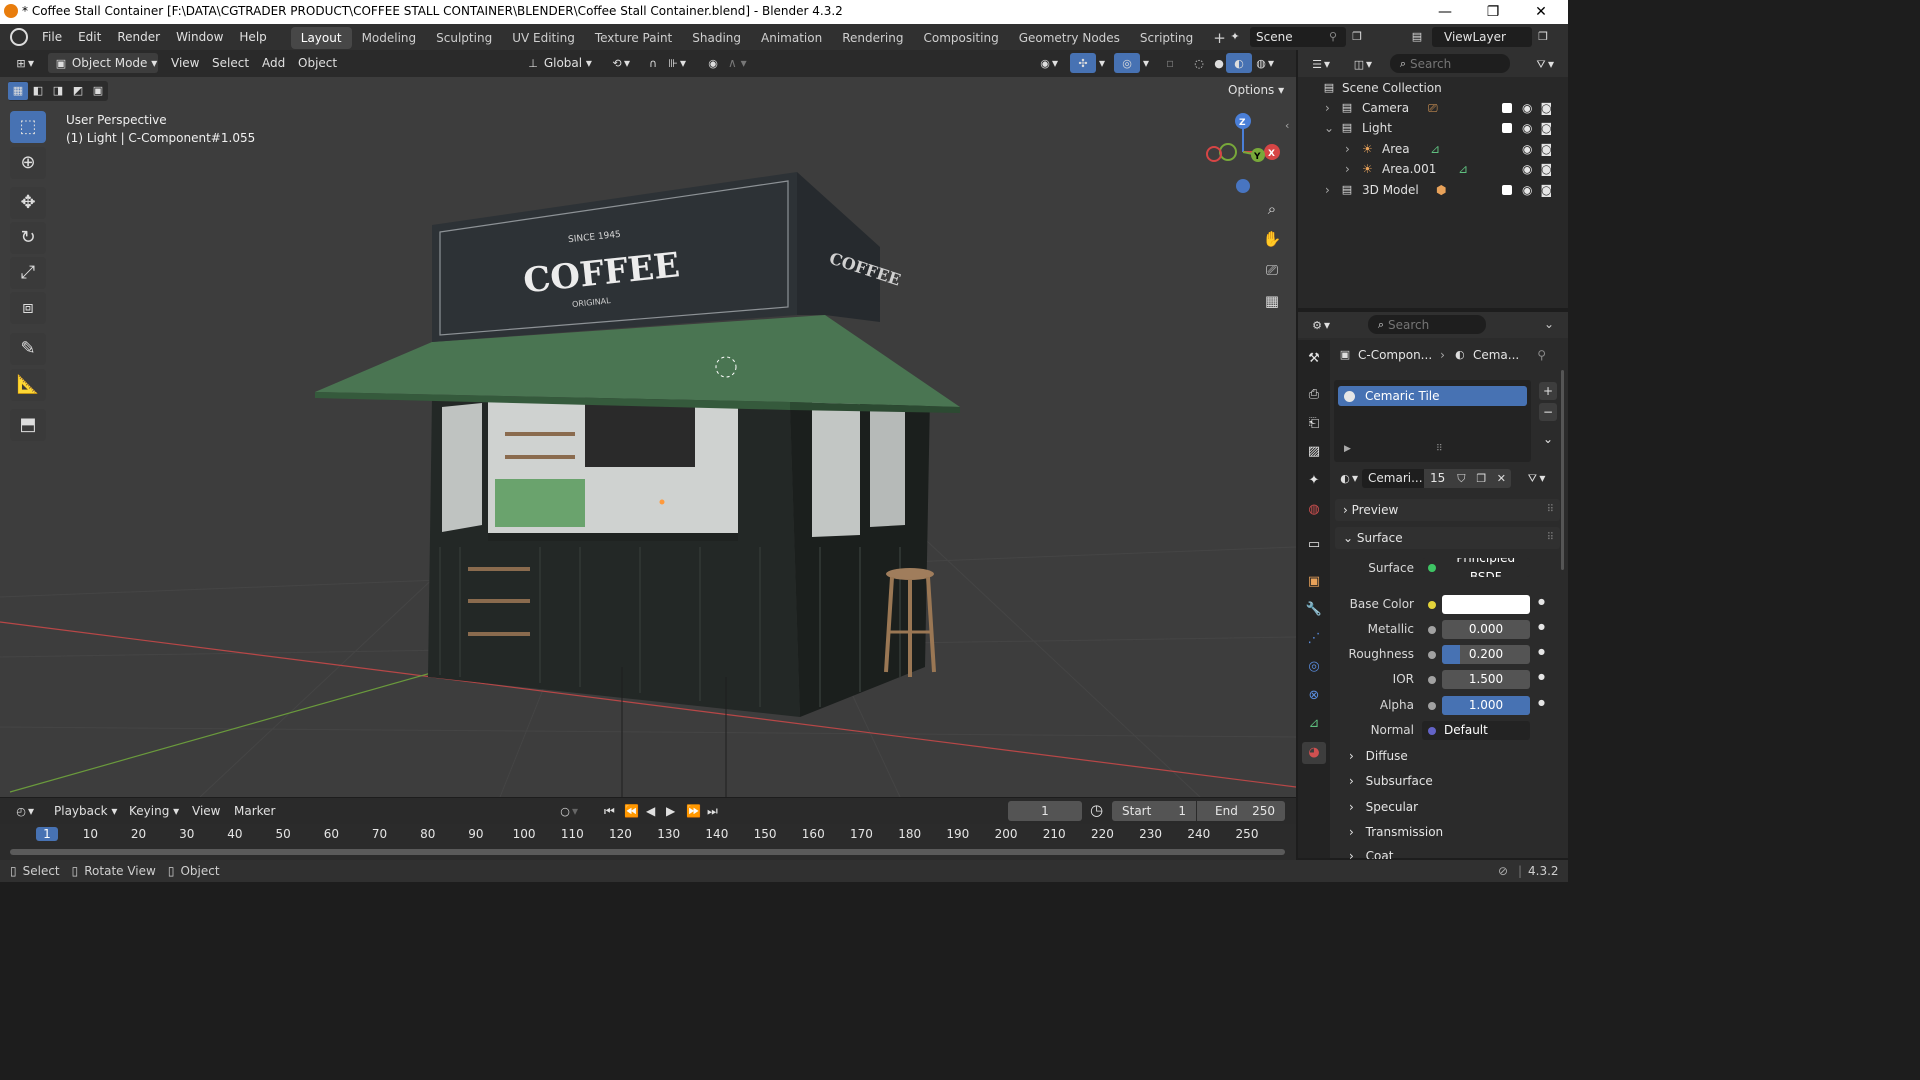 This screenshot has width=1920, height=1080. What do you see at coordinates (1154, 811) in the screenshot?
I see `start-frame-field: Start 1` at bounding box center [1154, 811].